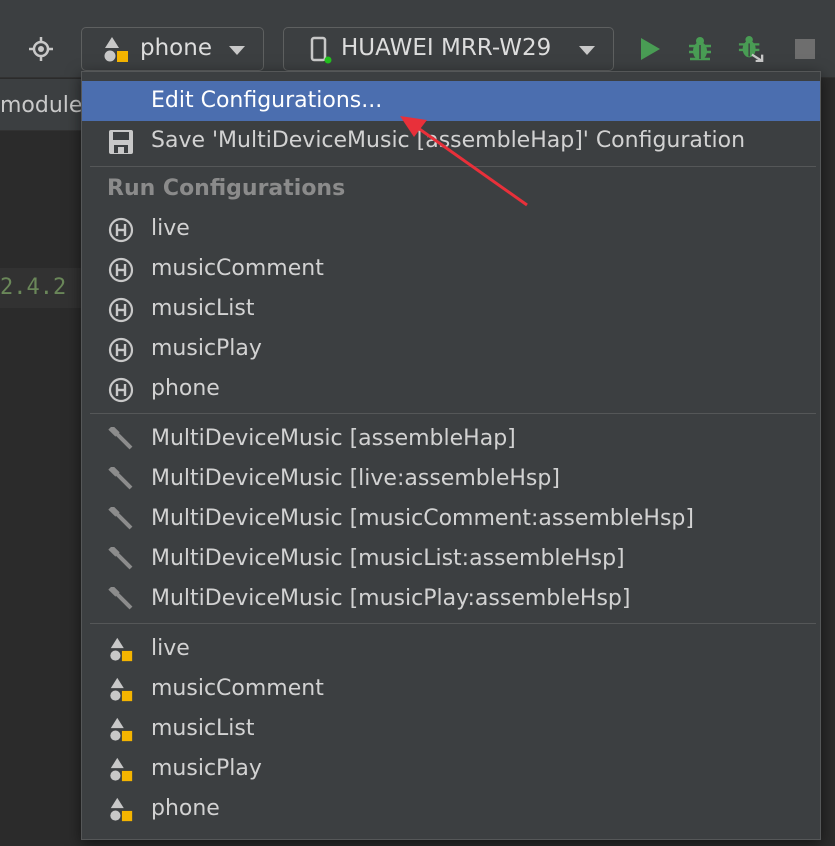  Describe the element at coordinates (203, 728) in the screenshot. I see `module-config-label: musicList` at that location.